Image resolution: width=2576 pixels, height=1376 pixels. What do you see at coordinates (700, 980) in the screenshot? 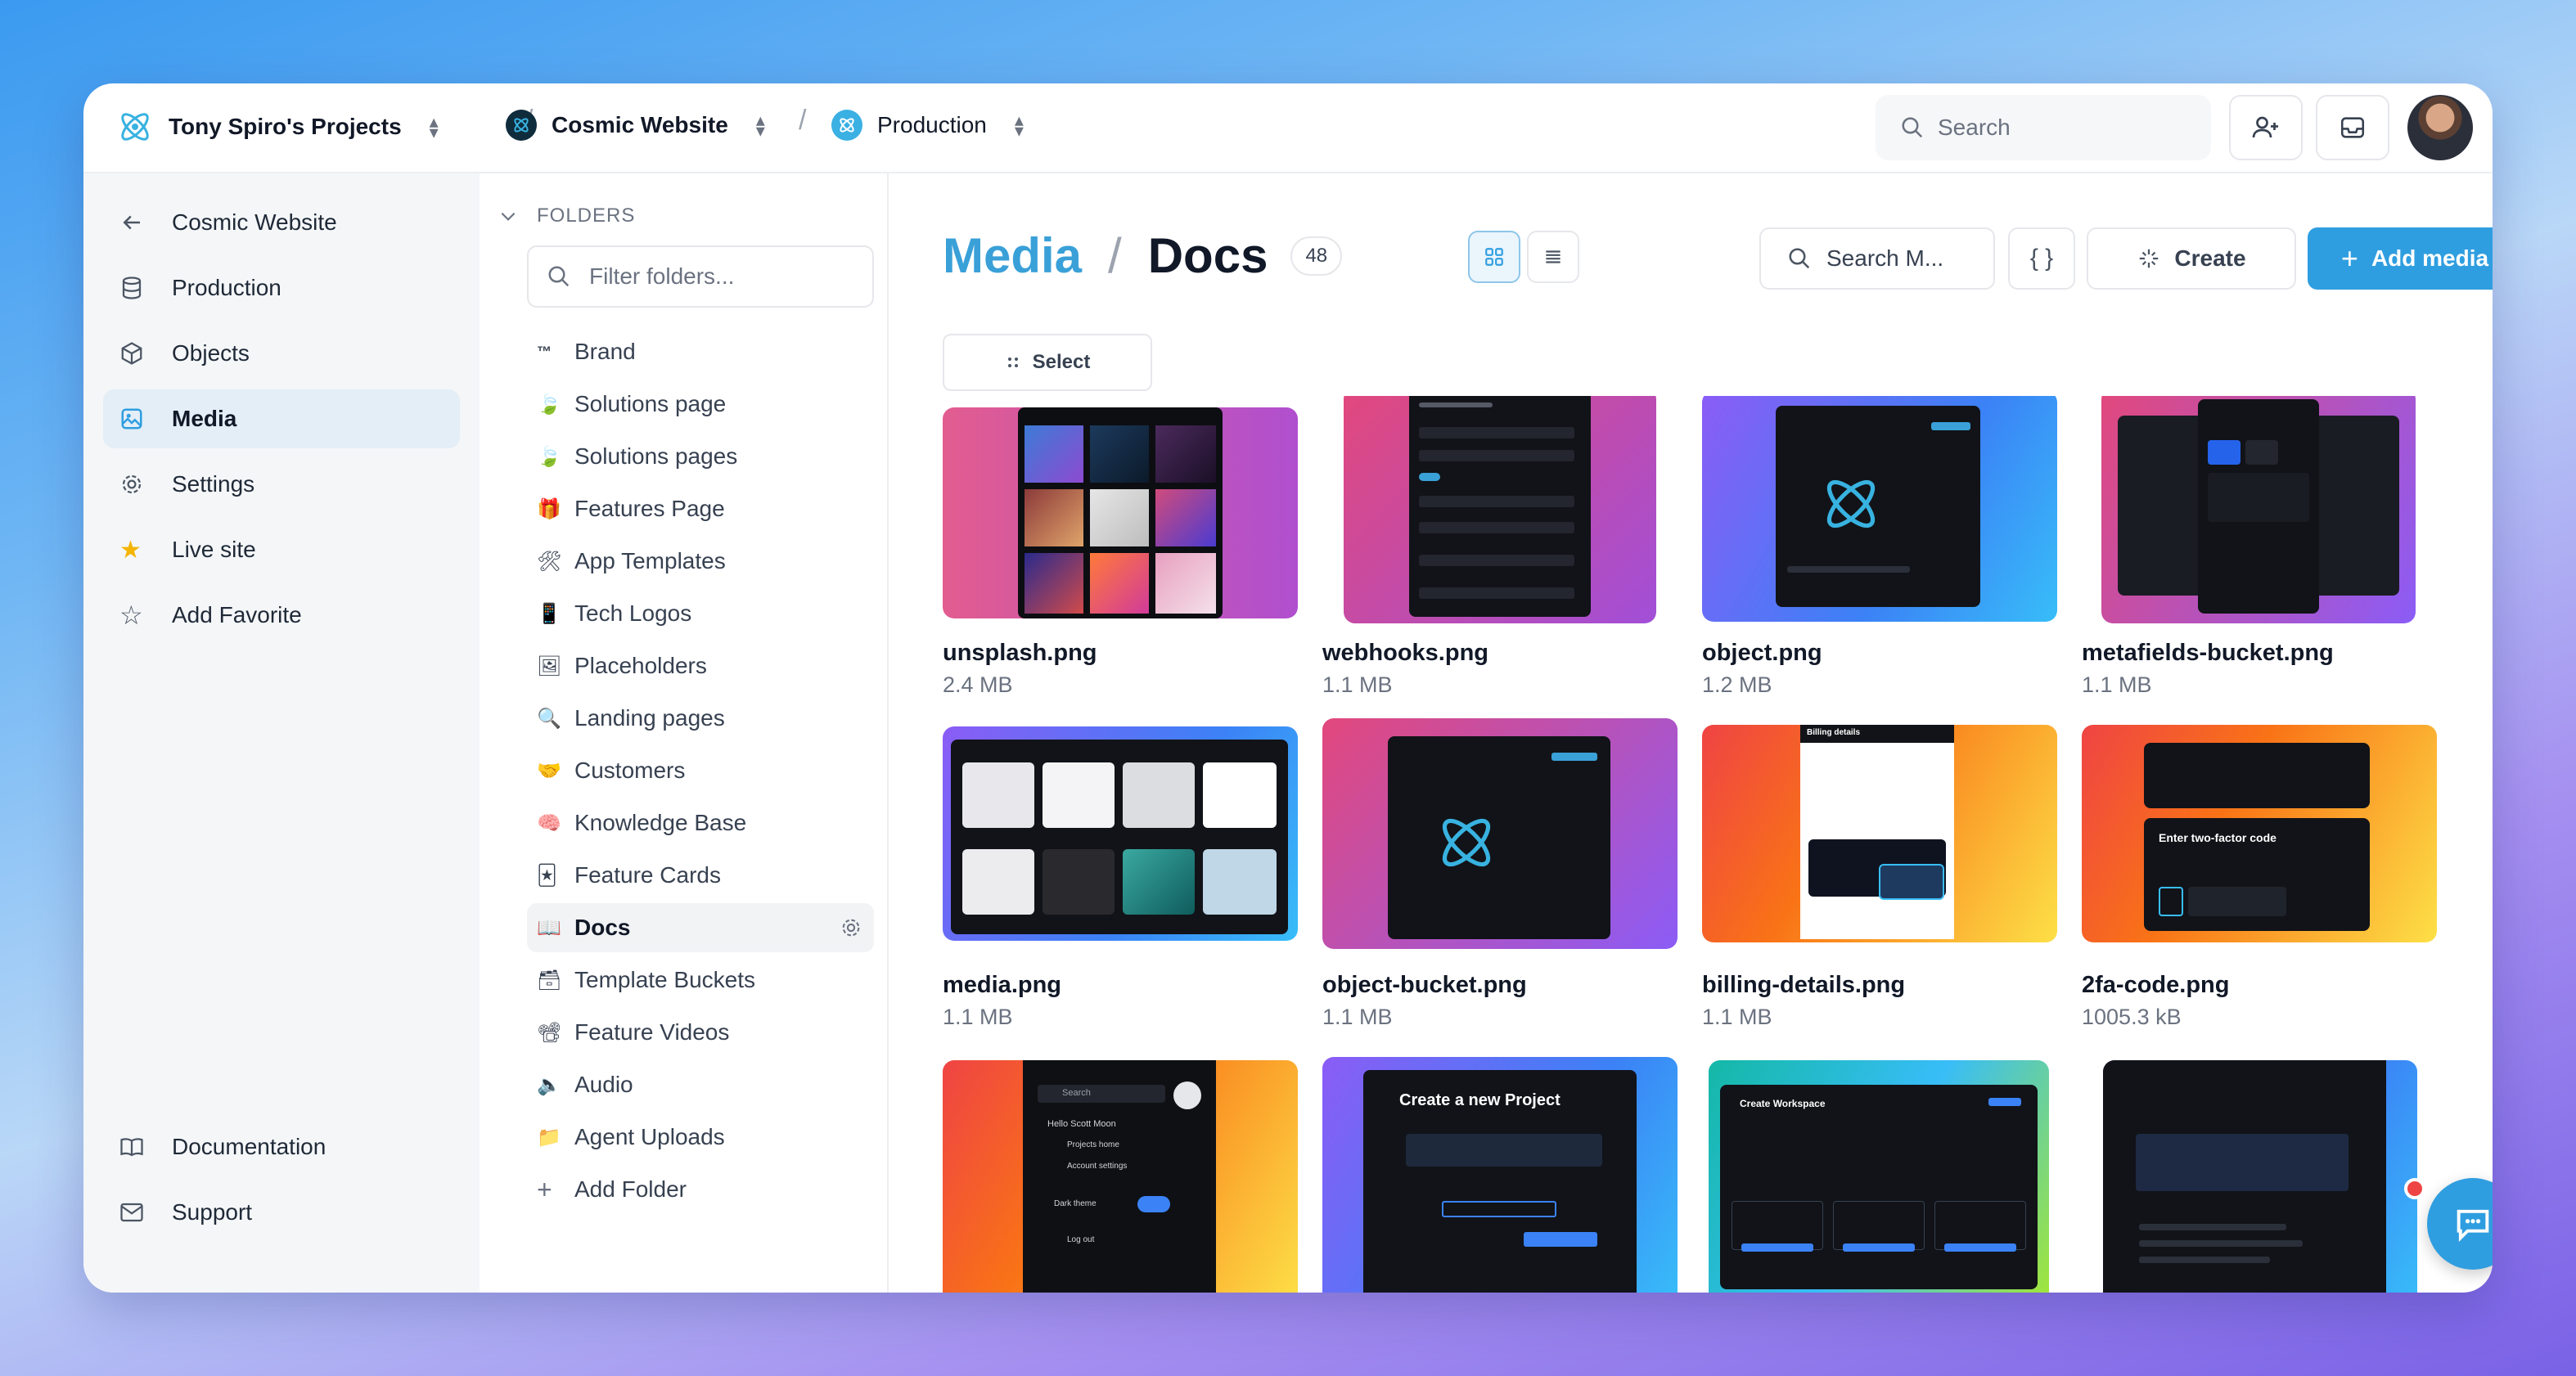
I see `folder-item: 🗃 Template Buckets` at bounding box center [700, 980].